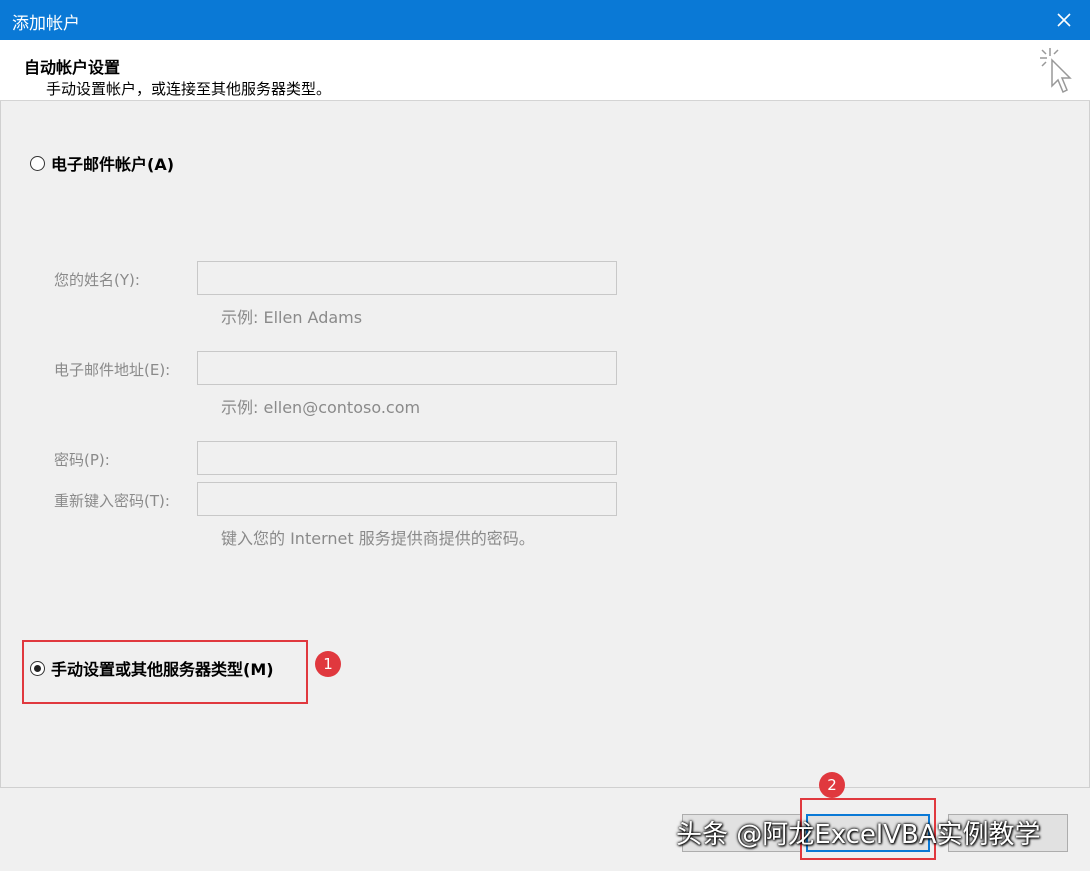 The height and width of the screenshot is (871, 1090). What do you see at coordinates (545, 787) in the screenshot?
I see `footer-separator` at bounding box center [545, 787].